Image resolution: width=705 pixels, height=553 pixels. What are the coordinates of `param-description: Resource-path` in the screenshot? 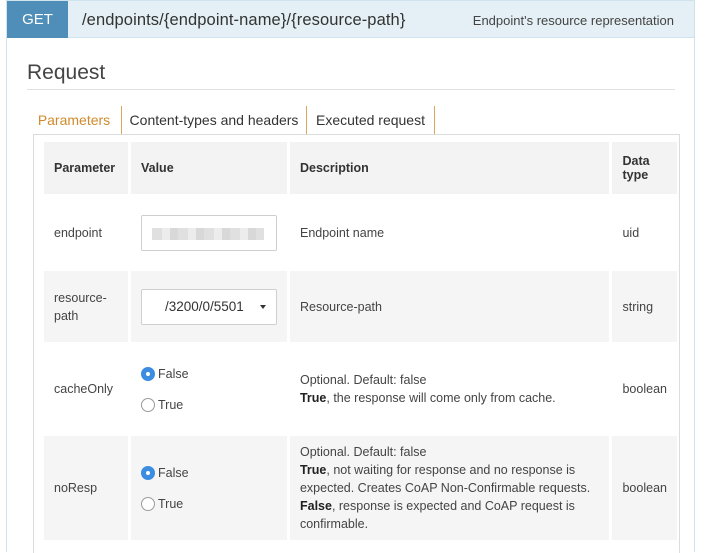 It's located at (449, 308).